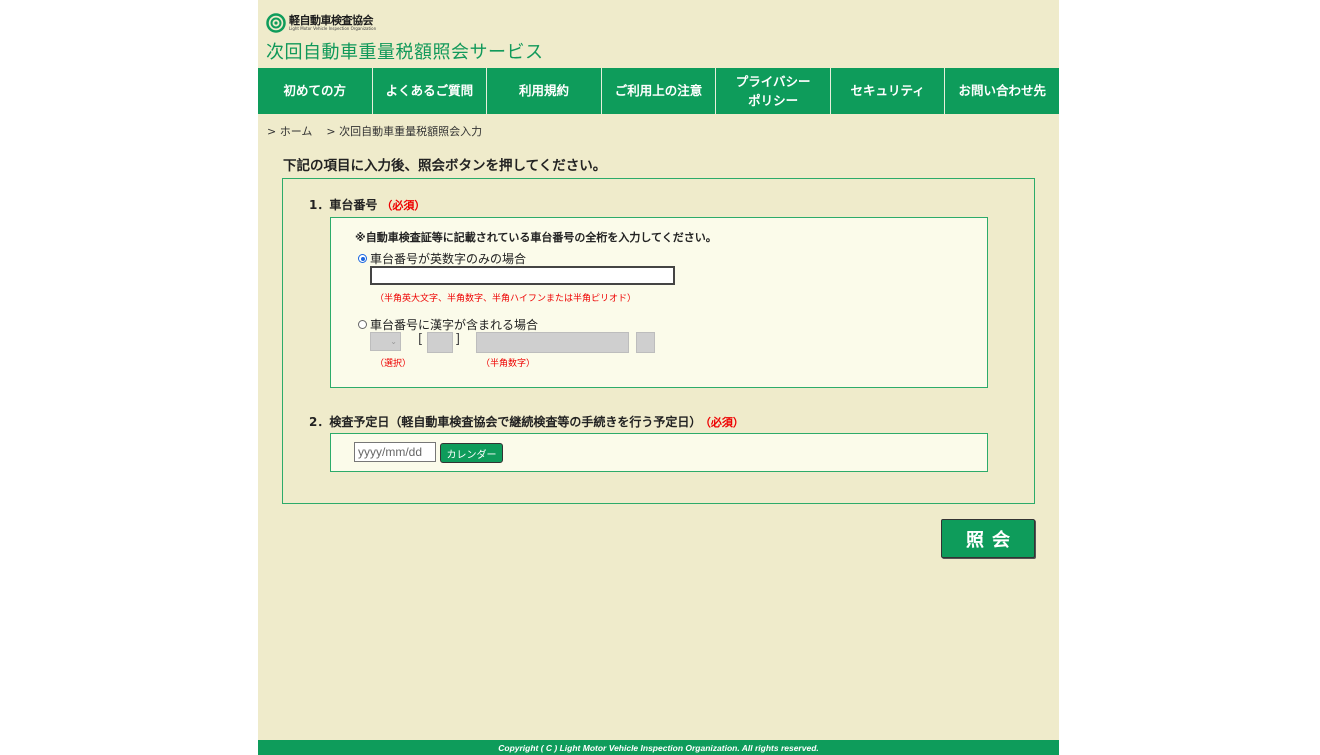 The height and width of the screenshot is (755, 1320). Describe the element at coordinates (1002, 91) in the screenshot. I see `nav-item-contact: お問い合わせ先` at that location.